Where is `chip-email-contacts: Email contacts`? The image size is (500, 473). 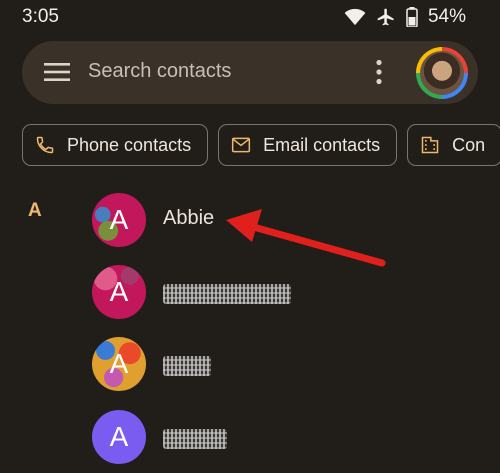 chip-email-contacts: Email contacts is located at coordinates (308, 145).